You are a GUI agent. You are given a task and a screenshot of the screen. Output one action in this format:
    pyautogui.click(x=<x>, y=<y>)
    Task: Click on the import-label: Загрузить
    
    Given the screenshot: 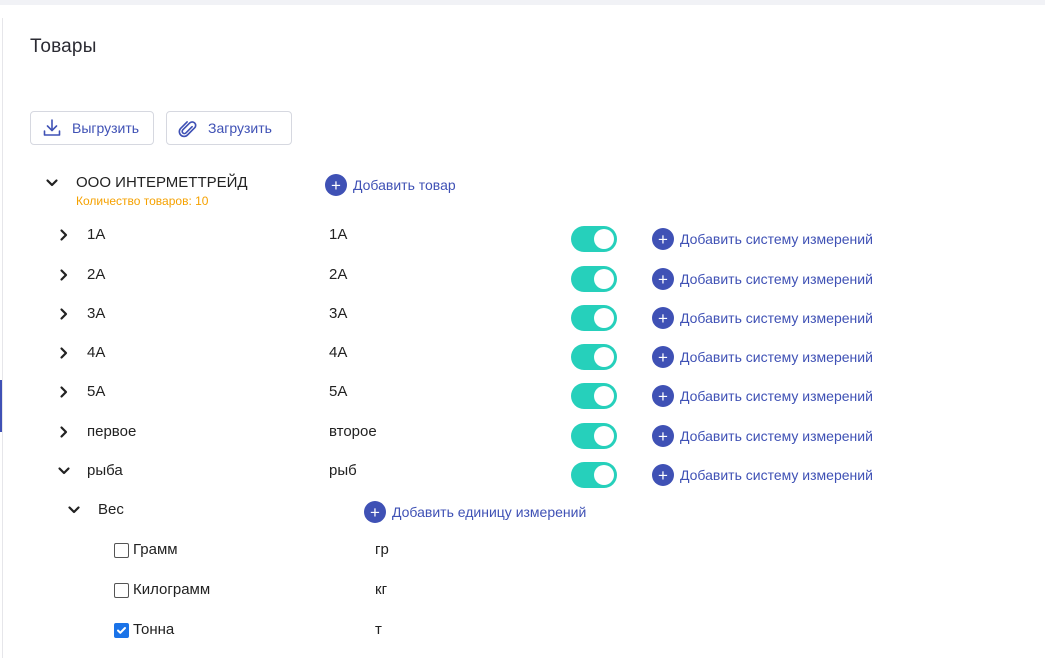 What is the action you would take?
    pyautogui.click(x=240, y=128)
    